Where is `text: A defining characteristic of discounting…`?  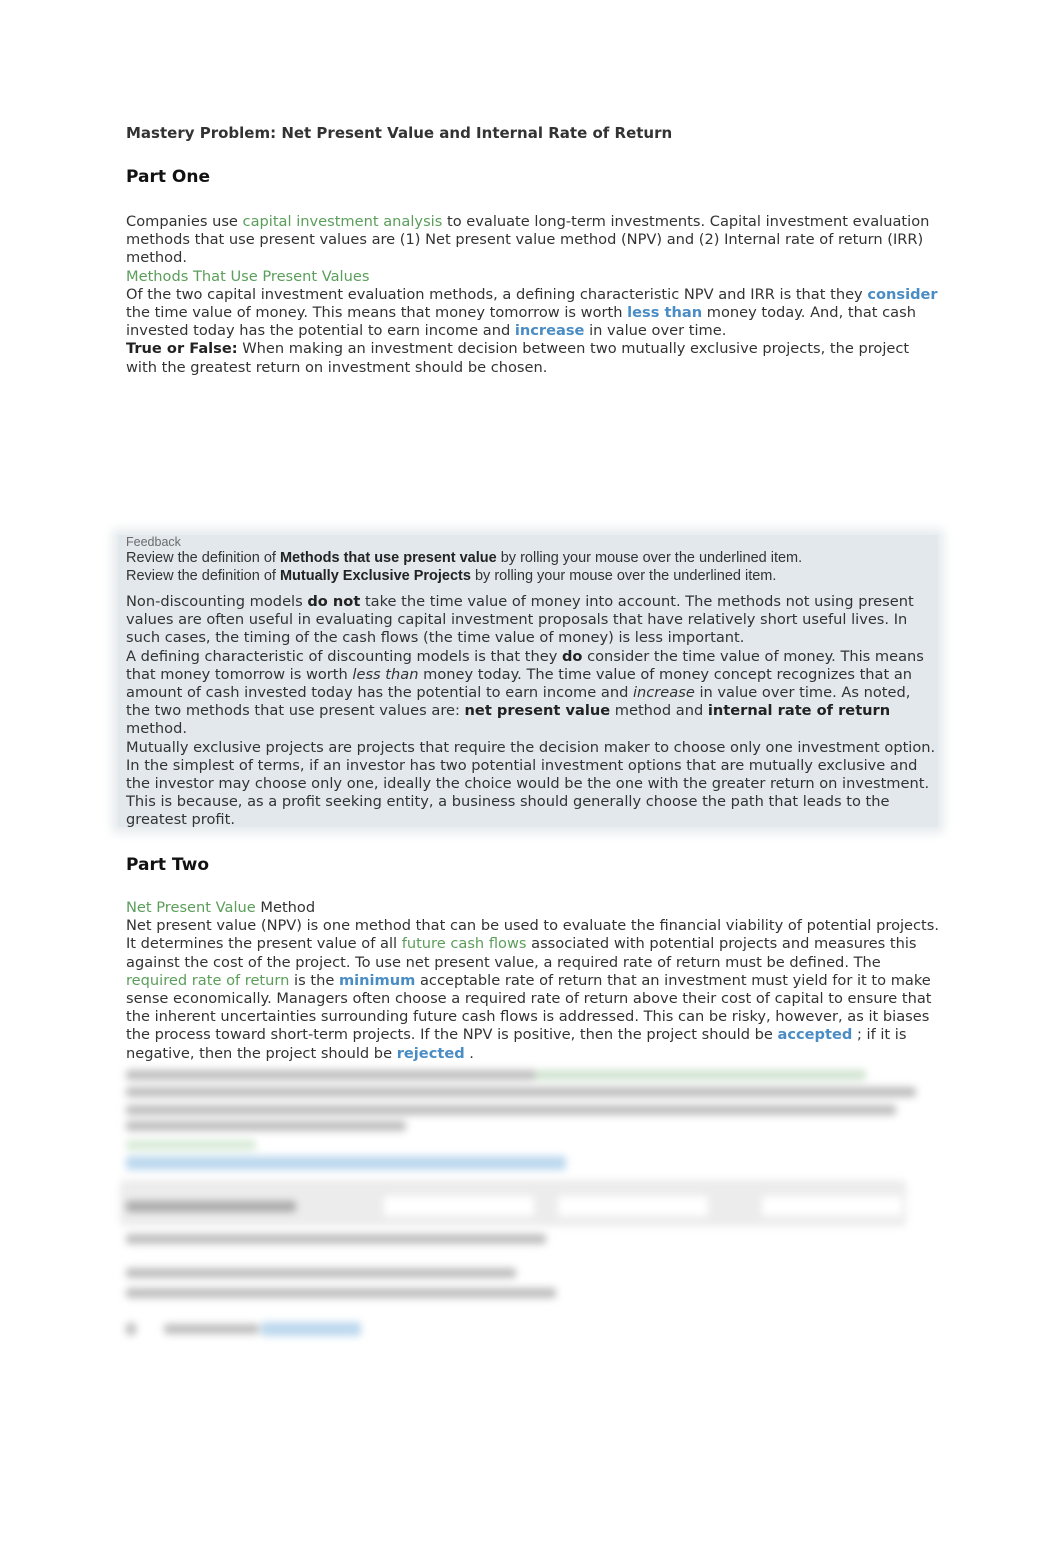 text: A defining characteristic of discounting… is located at coordinates (344, 656).